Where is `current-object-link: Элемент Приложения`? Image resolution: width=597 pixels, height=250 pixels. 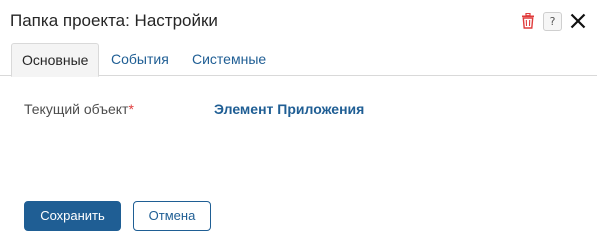 current-object-link: Элемент Приложения is located at coordinates (289, 109).